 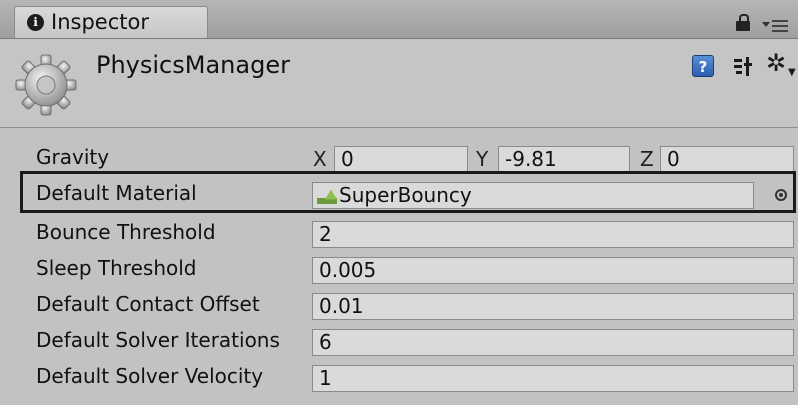 What do you see at coordinates (405, 195) in the screenshot?
I see `default-material-value: SuperBouncy` at bounding box center [405, 195].